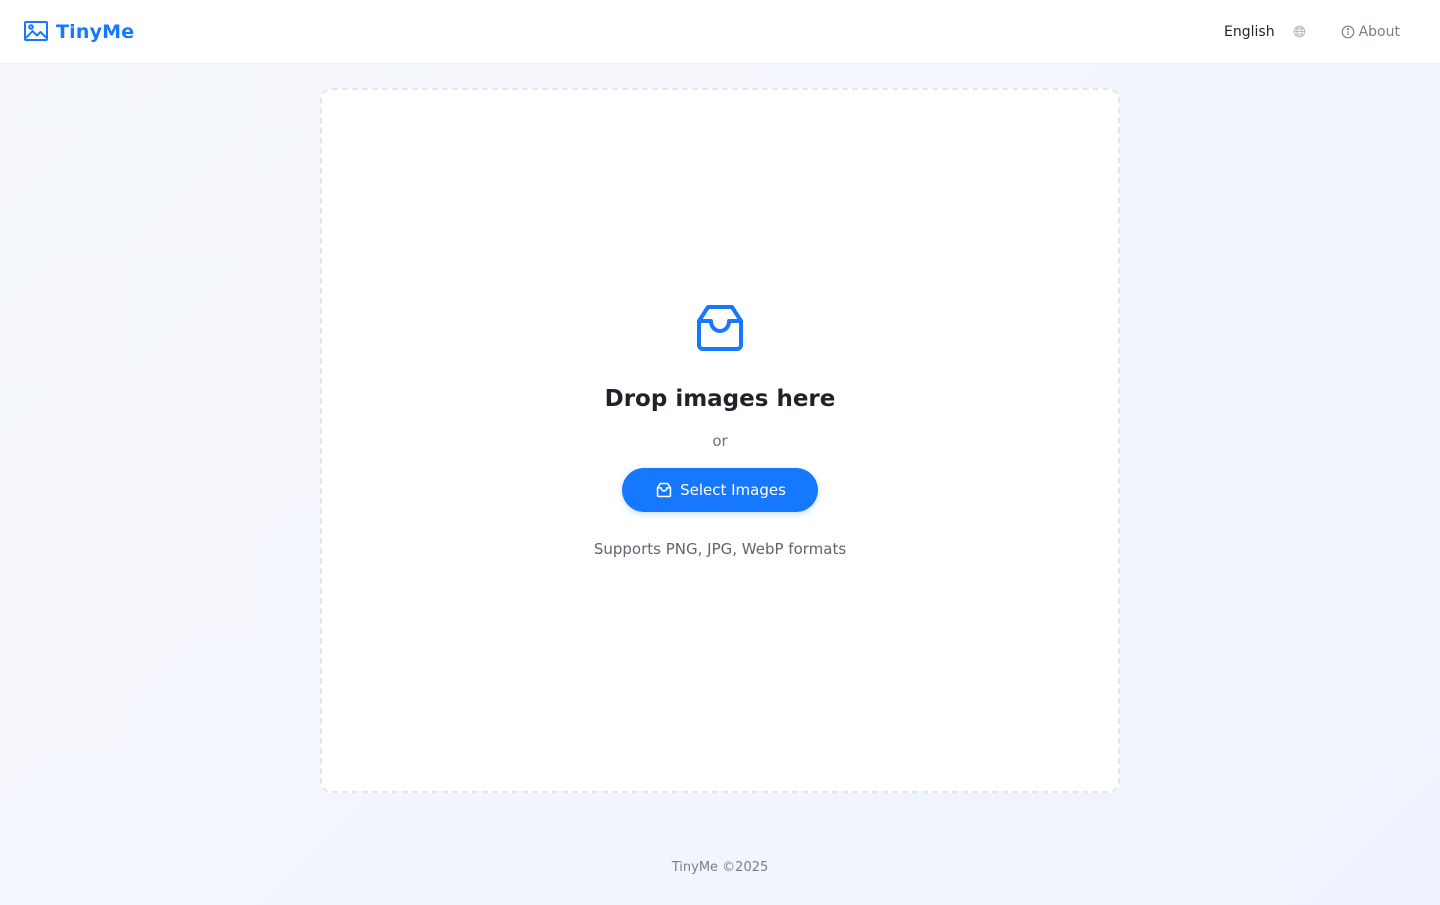  I want to click on select-images-label: Select Images, so click(733, 490).